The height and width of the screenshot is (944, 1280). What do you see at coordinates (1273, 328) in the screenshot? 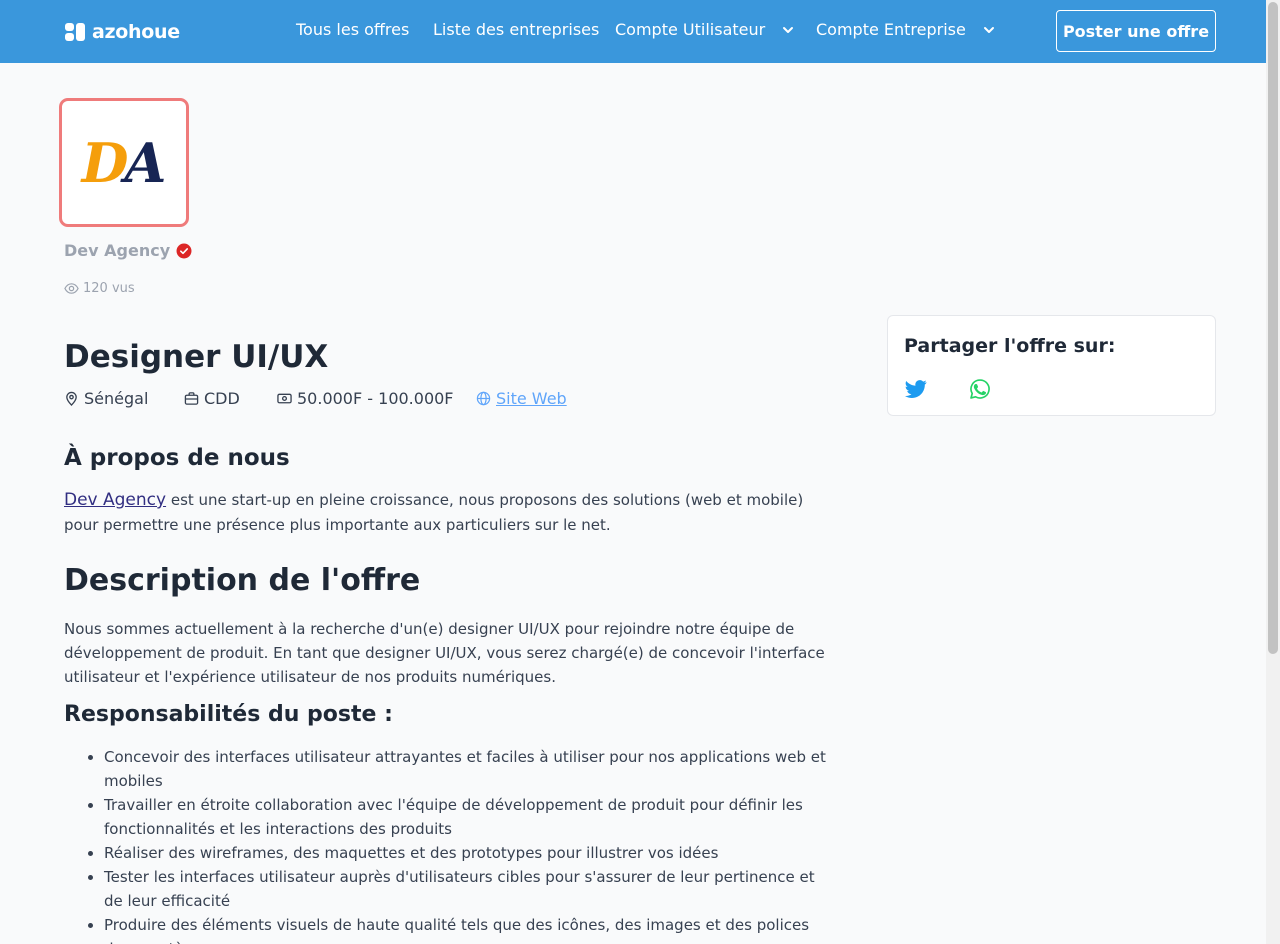
I see `scrollbar-thumb` at bounding box center [1273, 328].